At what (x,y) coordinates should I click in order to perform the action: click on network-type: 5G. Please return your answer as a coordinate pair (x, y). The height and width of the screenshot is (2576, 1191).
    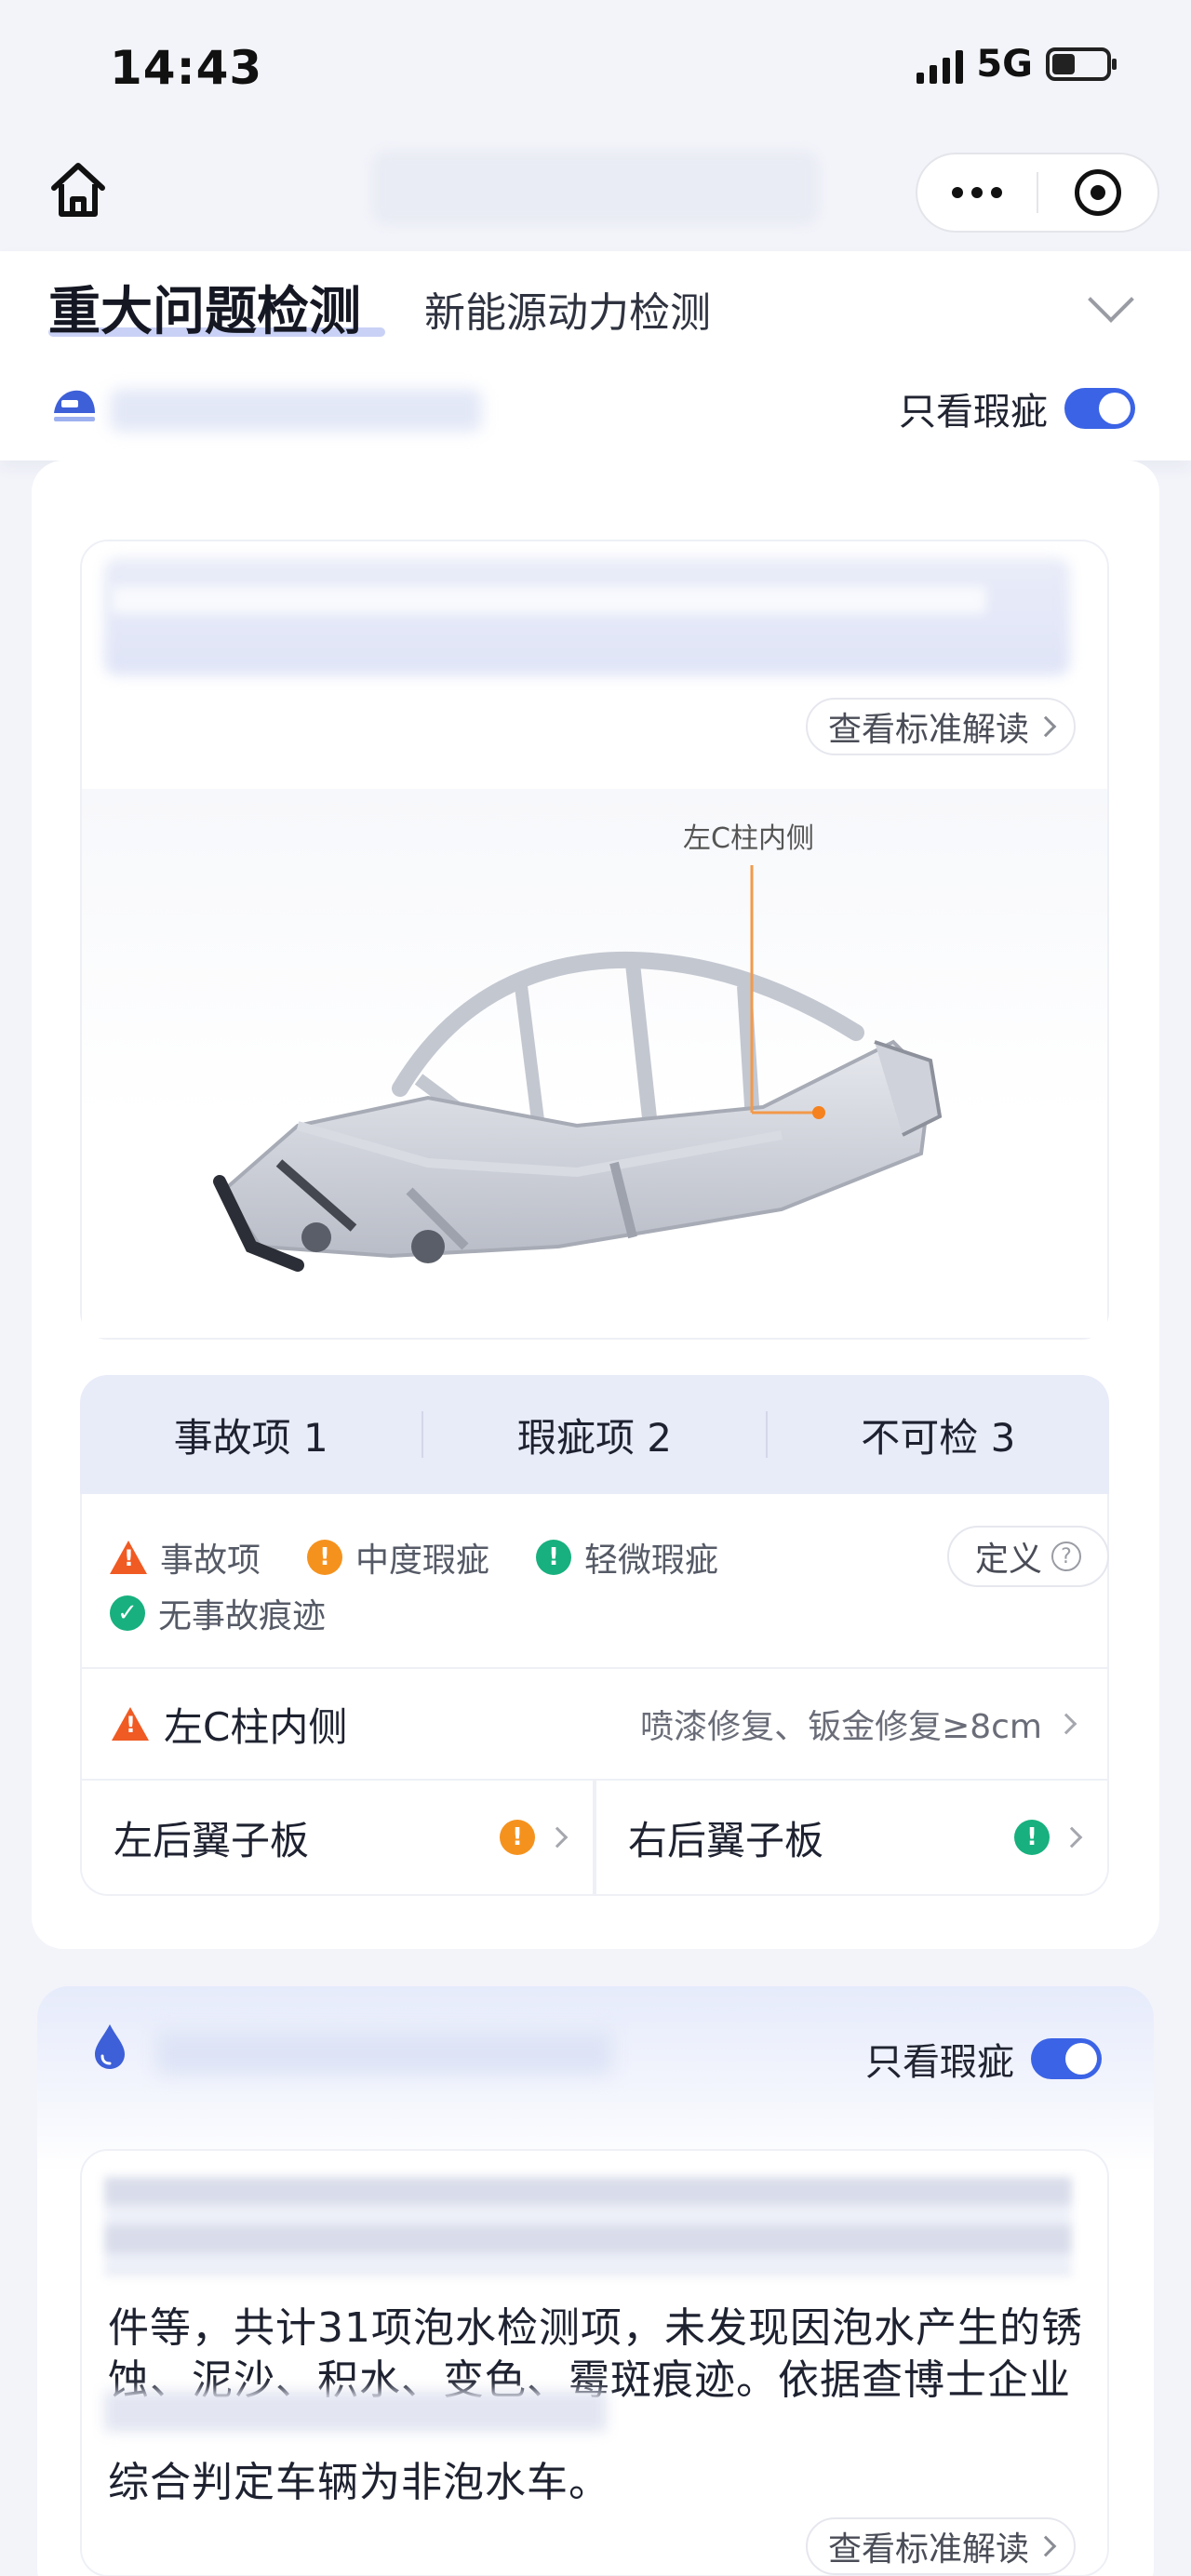
    Looking at the image, I should click on (1004, 64).